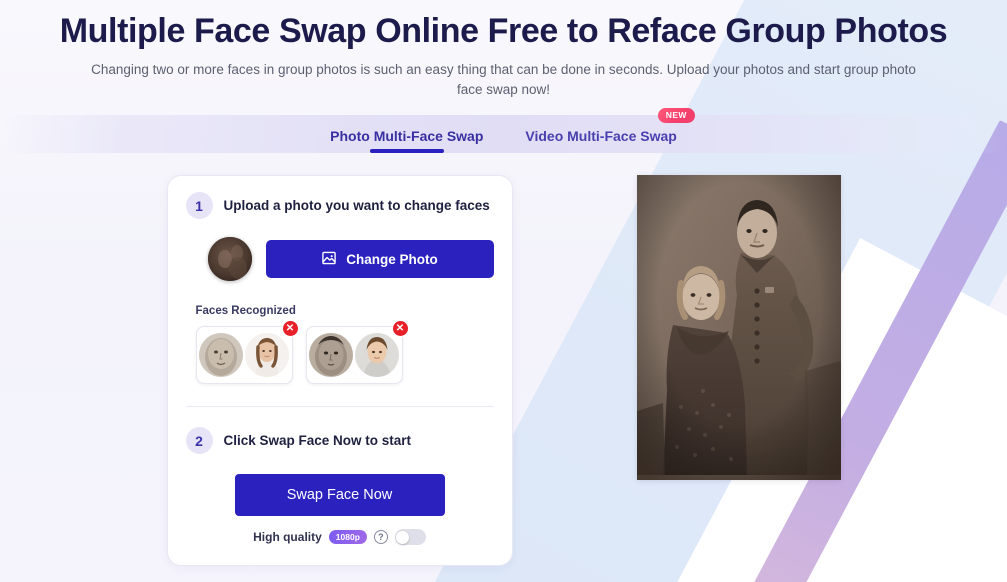 This screenshot has height=582, width=1007. What do you see at coordinates (601, 136) in the screenshot?
I see `tab-video-label: Video Multi-Face Swap` at bounding box center [601, 136].